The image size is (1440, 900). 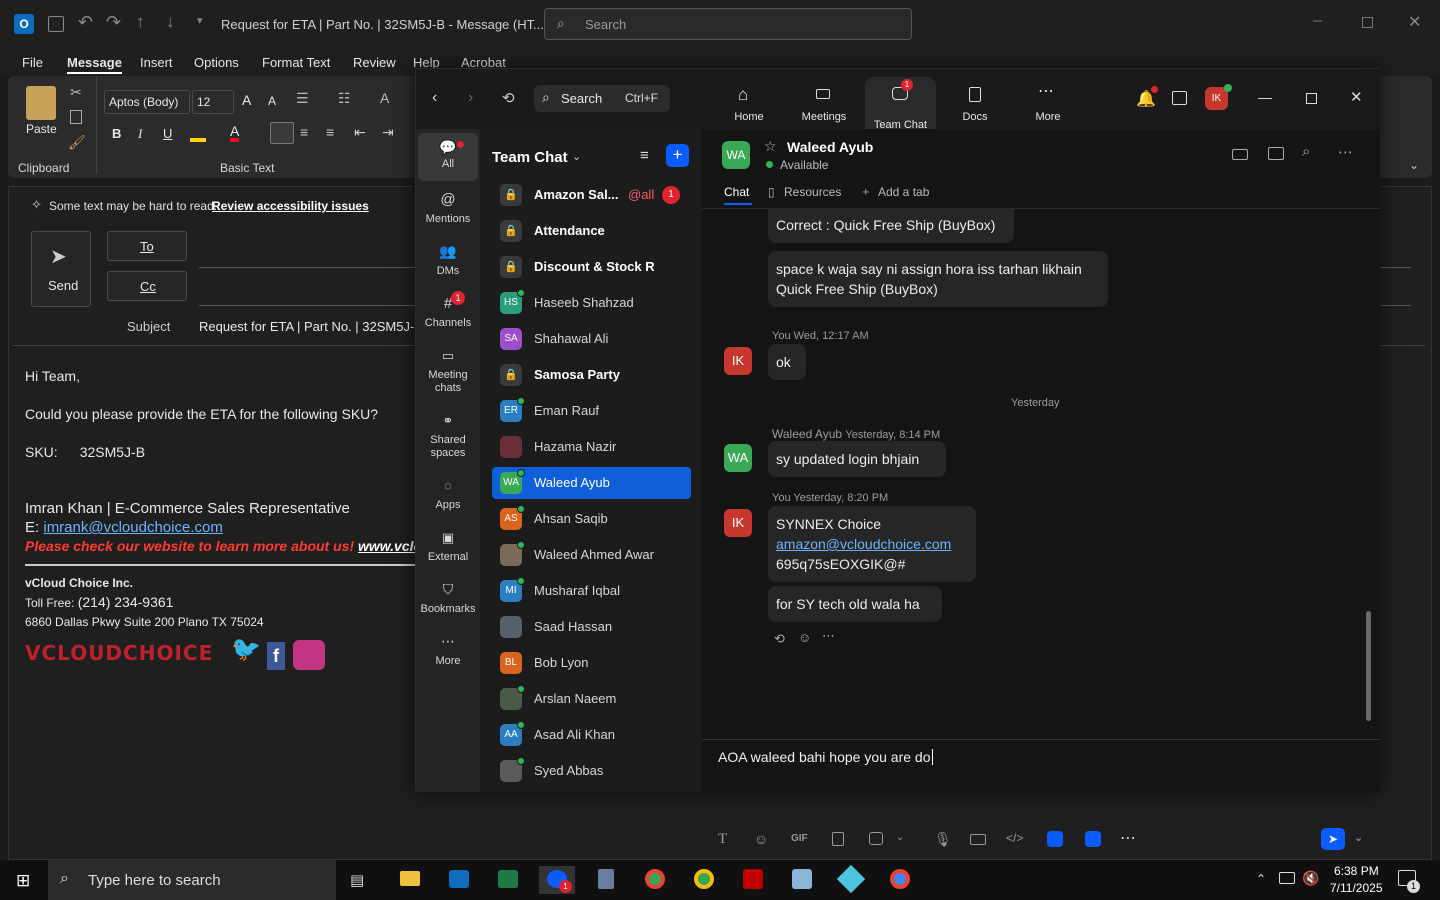 I want to click on chat-list-item: Hazama Nazir, so click(x=591, y=447).